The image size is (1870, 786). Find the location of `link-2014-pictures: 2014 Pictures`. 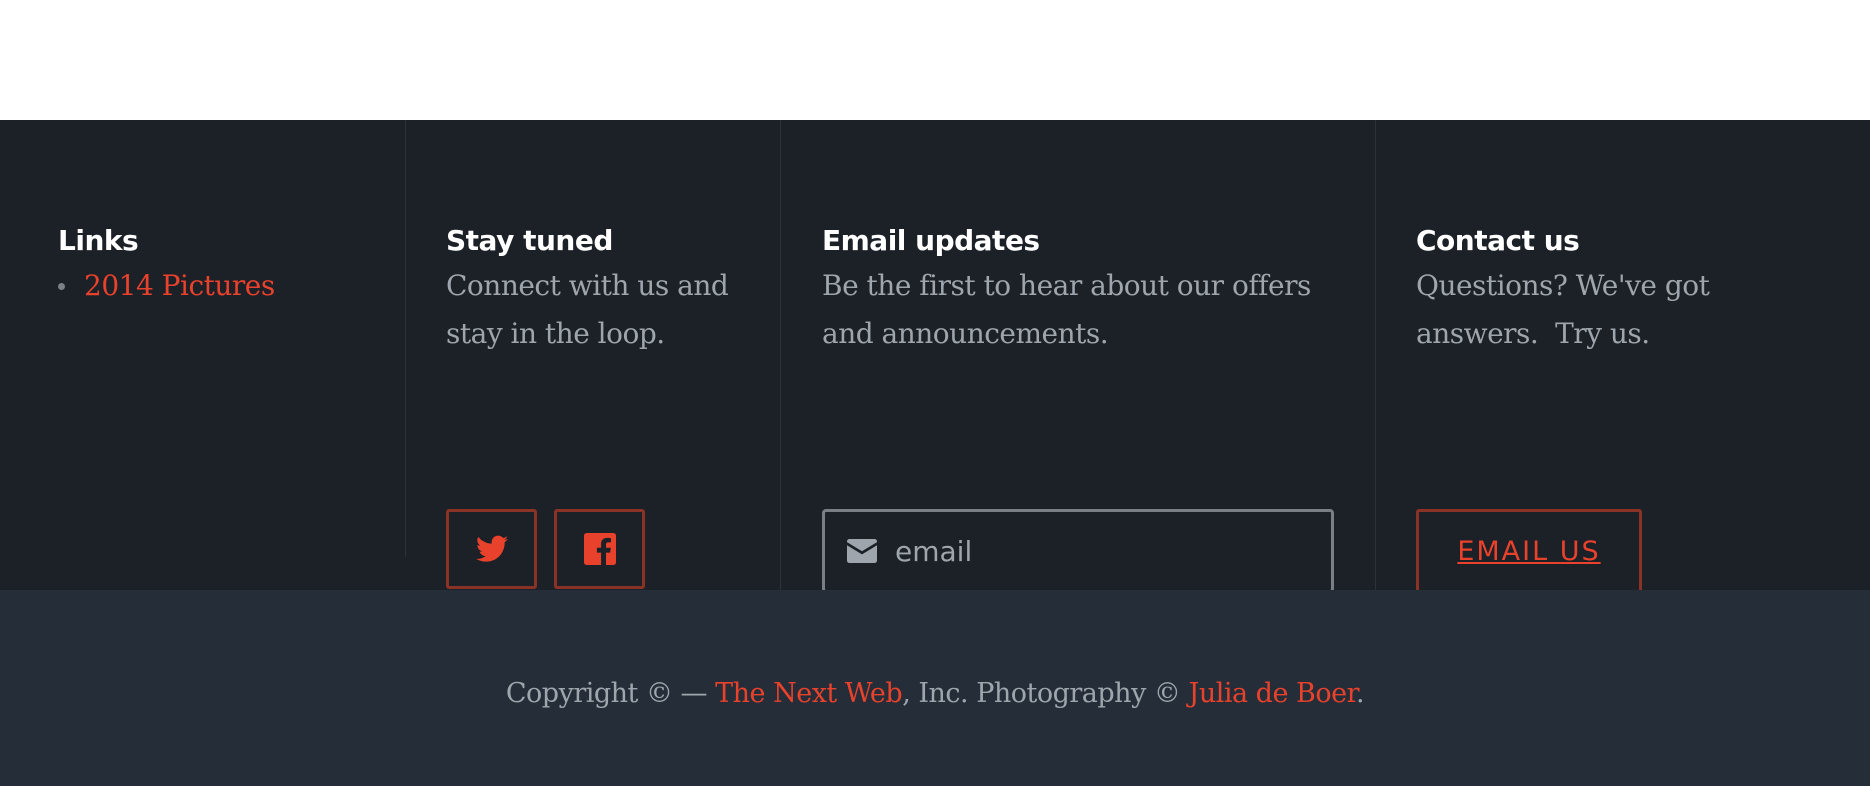

link-2014-pictures: 2014 Pictures is located at coordinates (179, 286).